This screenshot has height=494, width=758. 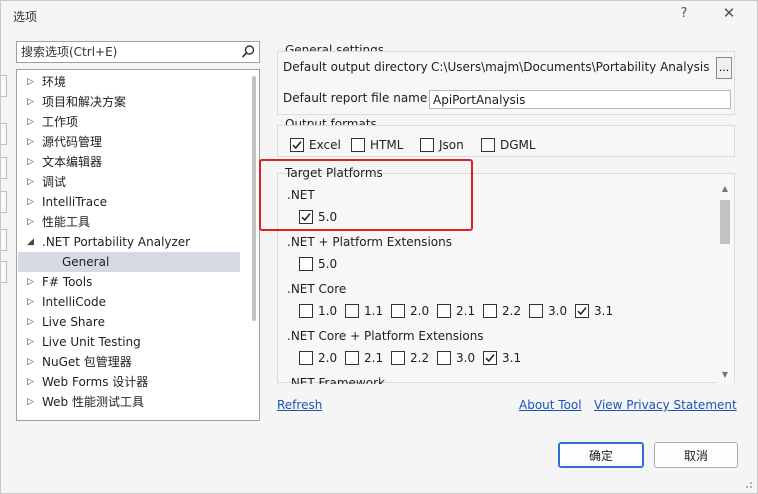 What do you see at coordinates (317, 289) in the screenshot?
I see `platform-group-name: .NET Core` at bounding box center [317, 289].